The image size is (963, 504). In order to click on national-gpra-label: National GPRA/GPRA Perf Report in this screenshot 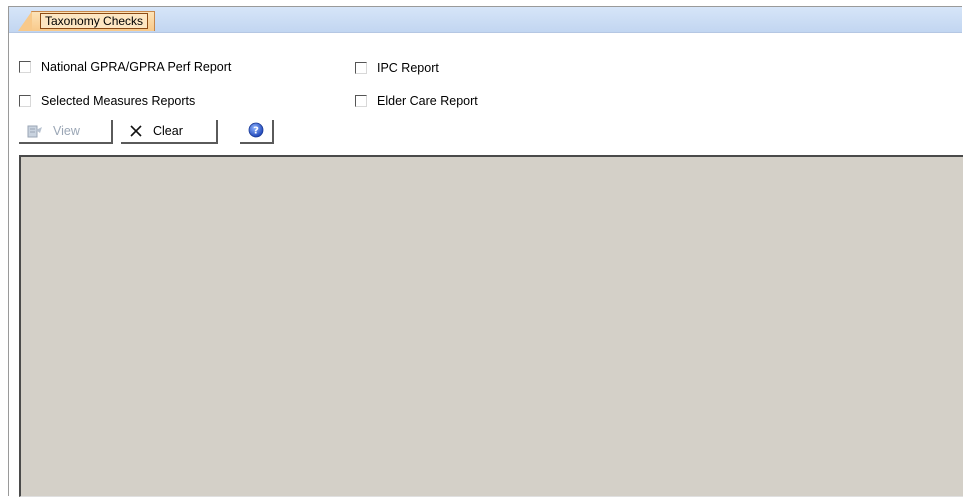, I will do `click(136, 67)`.